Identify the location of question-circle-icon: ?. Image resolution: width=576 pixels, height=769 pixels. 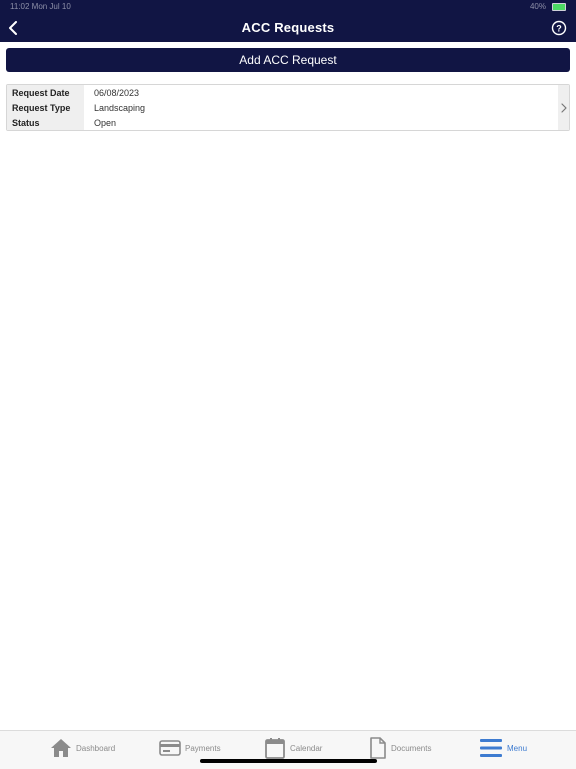
(559, 28).